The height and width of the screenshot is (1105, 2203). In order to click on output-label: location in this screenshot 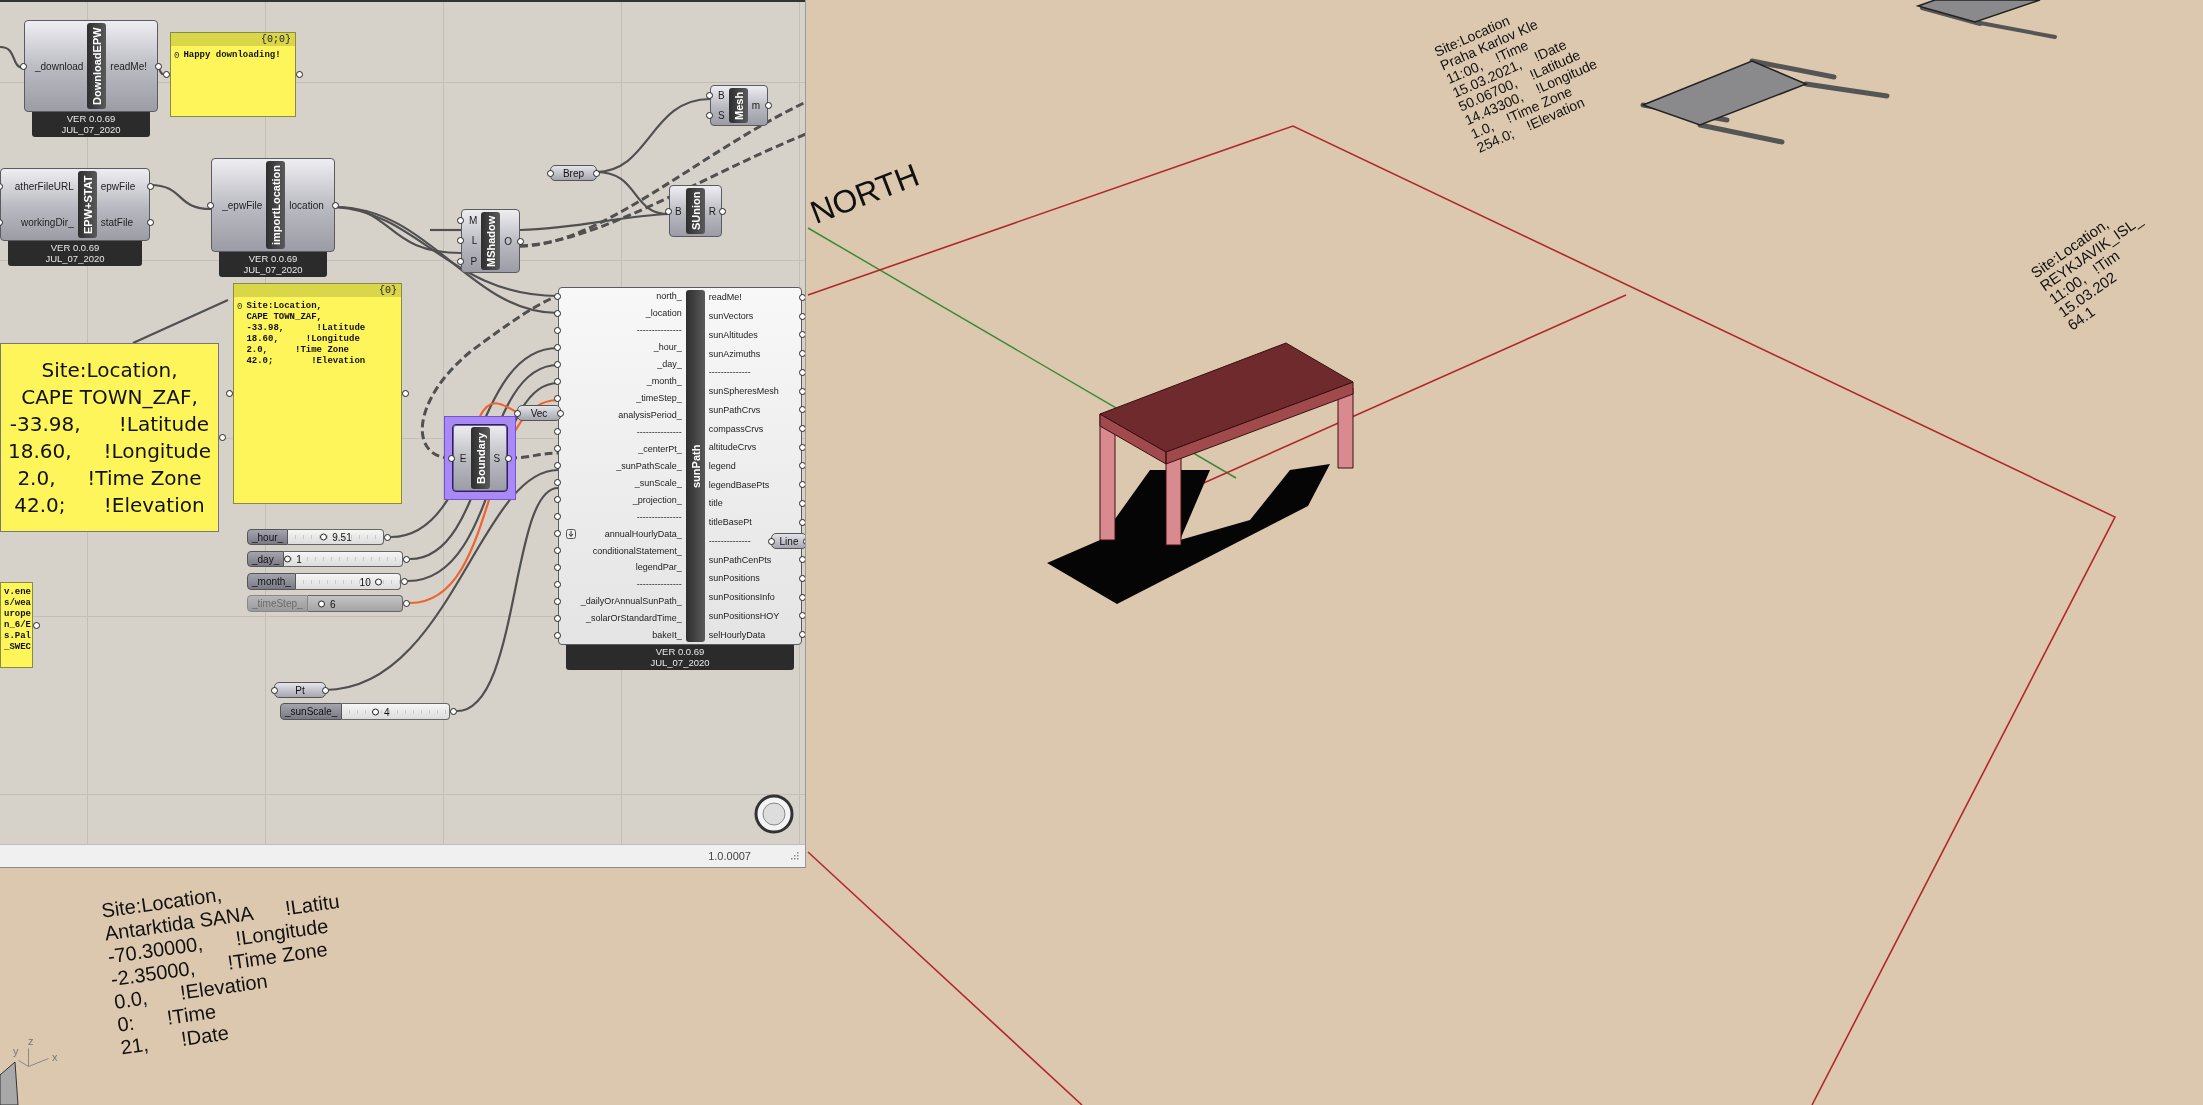, I will do `click(306, 205)`.